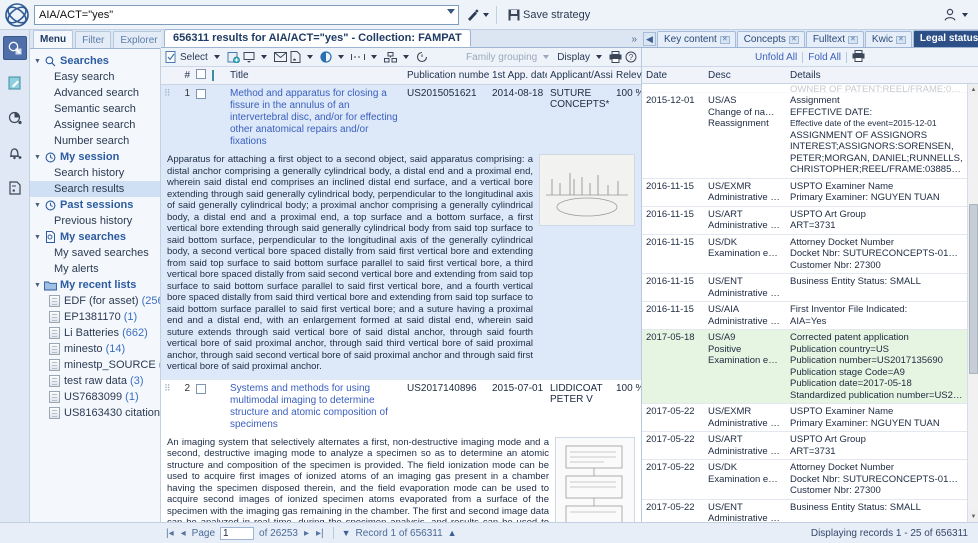 This screenshot has height=543, width=978. I want to click on column-header-checkbox, so click(201, 75).